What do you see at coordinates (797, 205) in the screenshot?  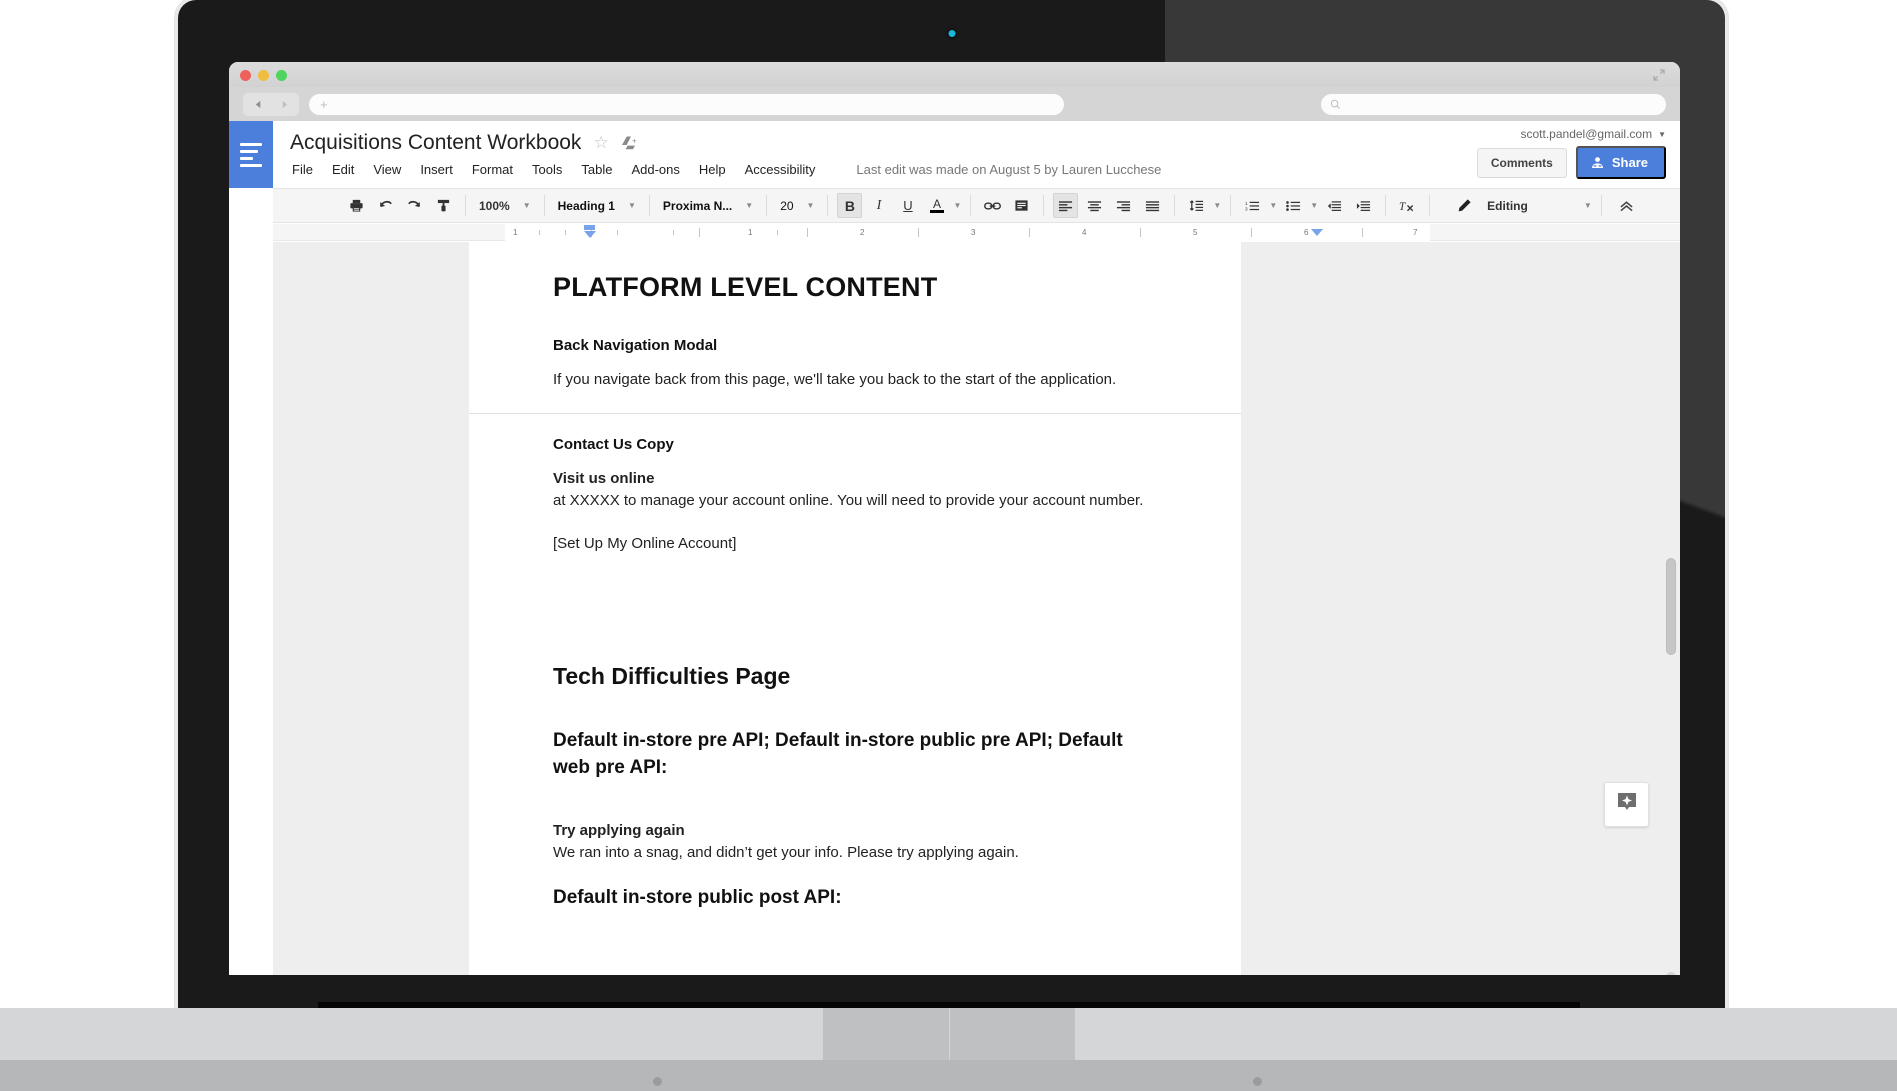 I see `font-size-dropdown: 20 ▼` at bounding box center [797, 205].